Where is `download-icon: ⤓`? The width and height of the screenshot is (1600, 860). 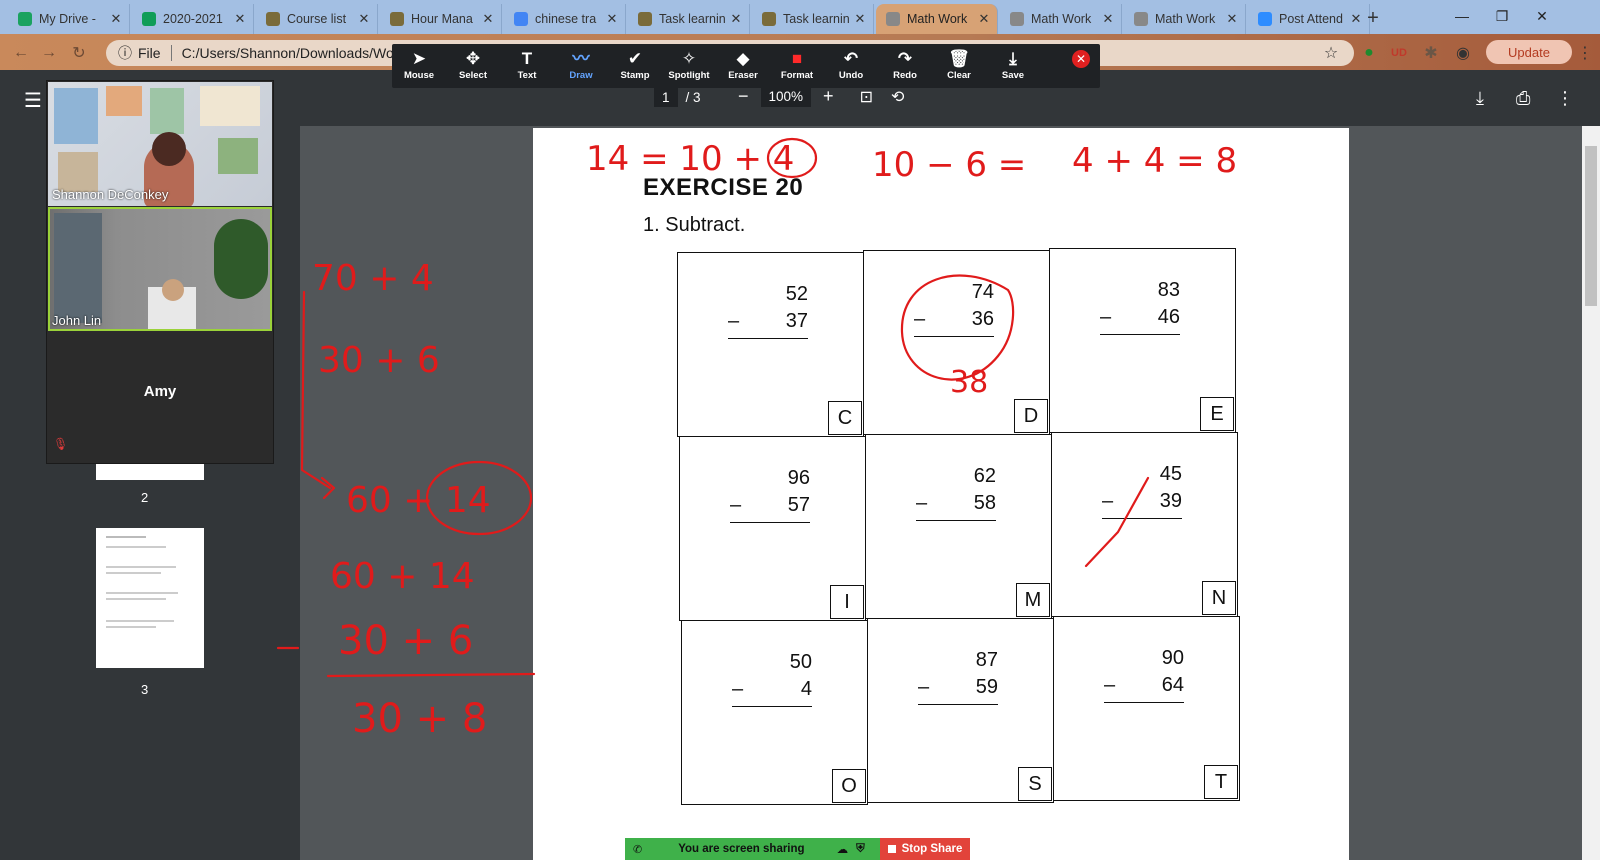
download-icon: ⤓ is located at coordinates (1480, 98).